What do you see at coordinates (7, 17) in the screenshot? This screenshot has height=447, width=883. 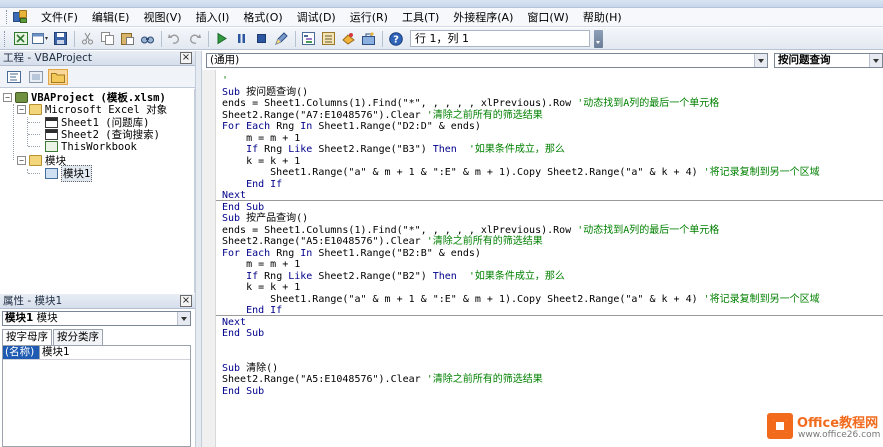 I see `menu-bar-grip` at bounding box center [7, 17].